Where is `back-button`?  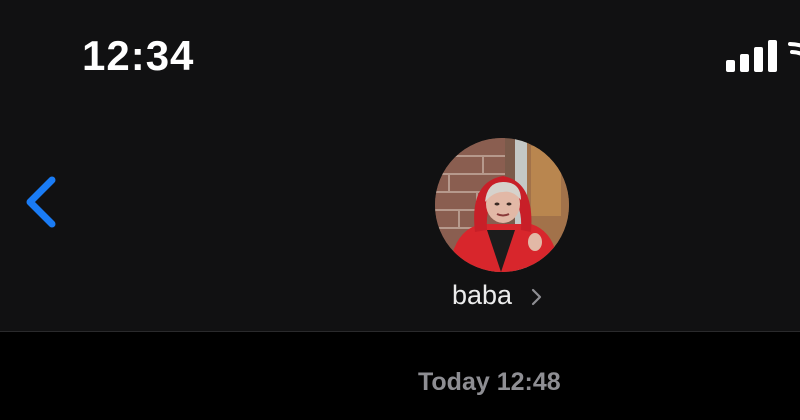 back-button is located at coordinates (42, 204).